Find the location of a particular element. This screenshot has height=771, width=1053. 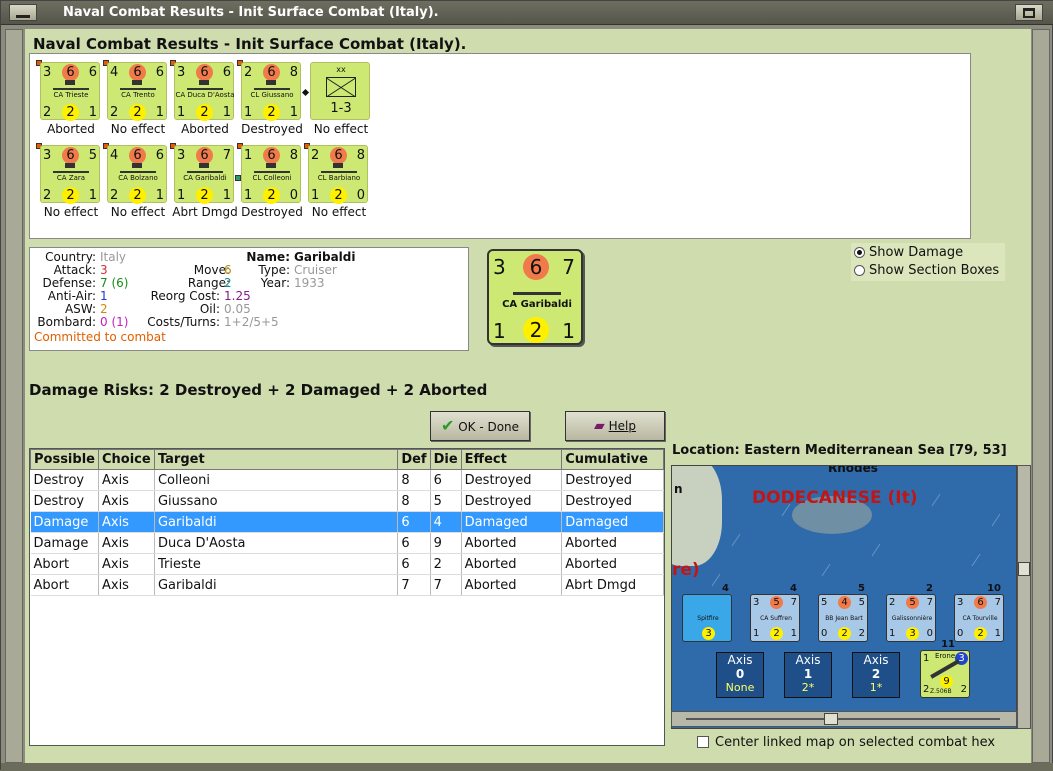

unit-chit-wrap: 3 6 7 CA Garibaldi 1 2 1 Abrt Dmgd is located at coordinates (208, 184).